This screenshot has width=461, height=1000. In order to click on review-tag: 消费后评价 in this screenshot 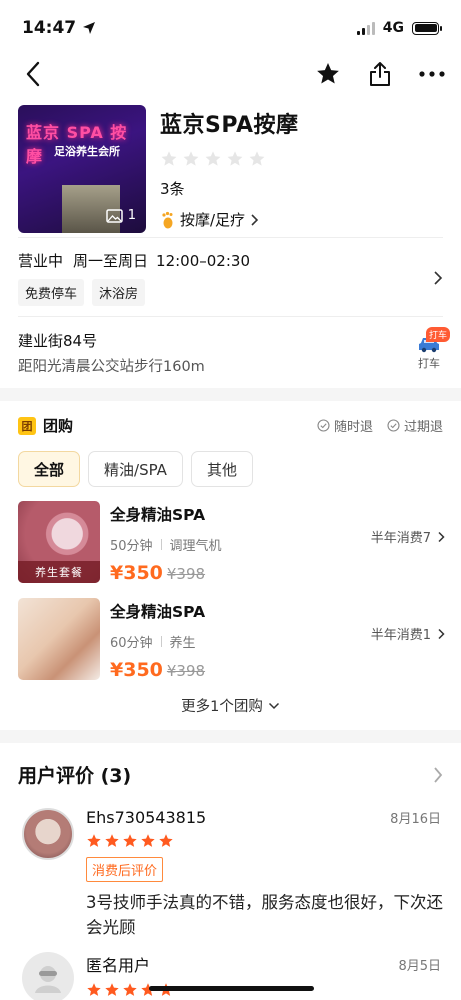, I will do `click(125, 869)`.